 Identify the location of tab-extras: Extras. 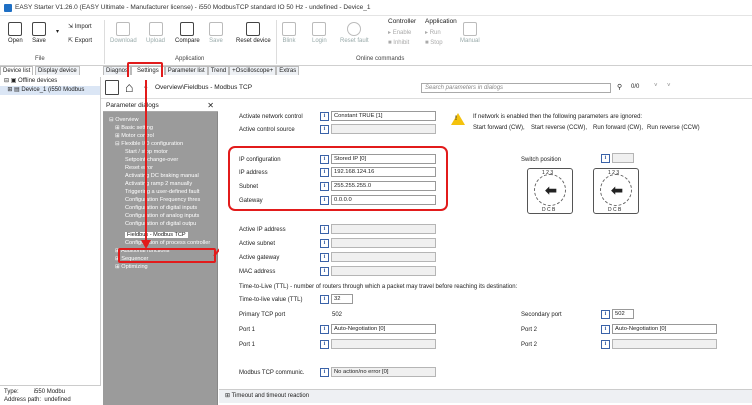
(288, 70).